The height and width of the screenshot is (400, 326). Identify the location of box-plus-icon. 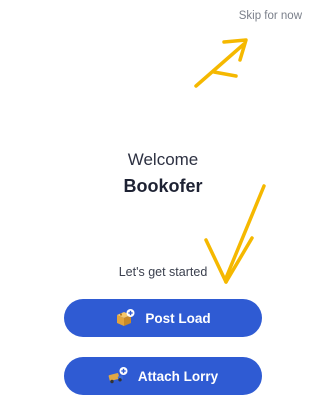
(125, 318).